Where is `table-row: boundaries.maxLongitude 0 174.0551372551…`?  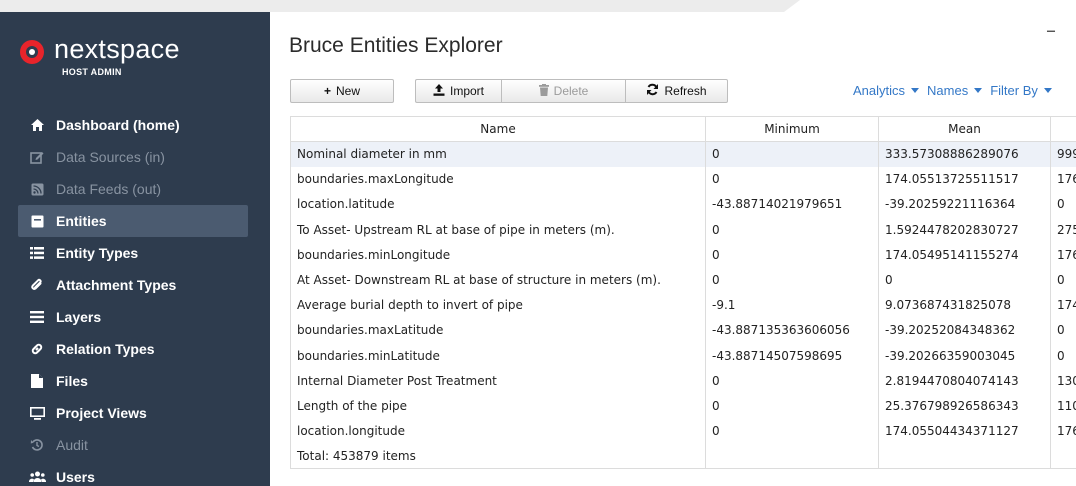 table-row: boundaries.maxLongitude 0 174.0551372551… is located at coordinates (683, 179).